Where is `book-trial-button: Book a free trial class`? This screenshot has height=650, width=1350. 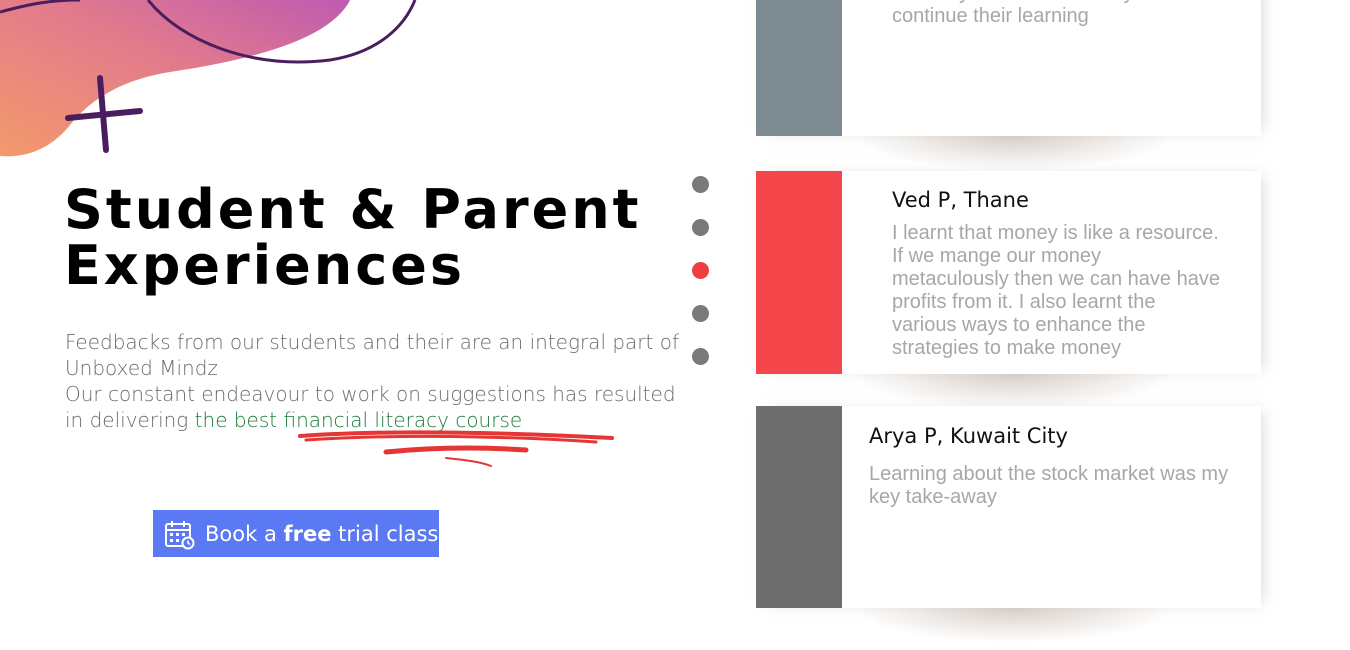 book-trial-button: Book a free trial class is located at coordinates (296, 533).